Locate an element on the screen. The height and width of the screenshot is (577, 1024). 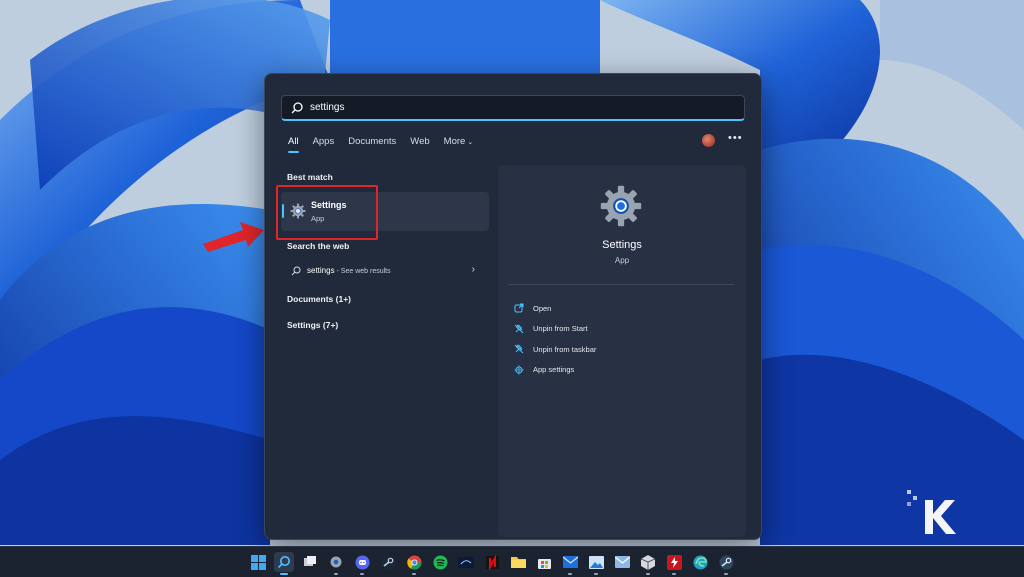
search-box is located at coordinates (513, 108).